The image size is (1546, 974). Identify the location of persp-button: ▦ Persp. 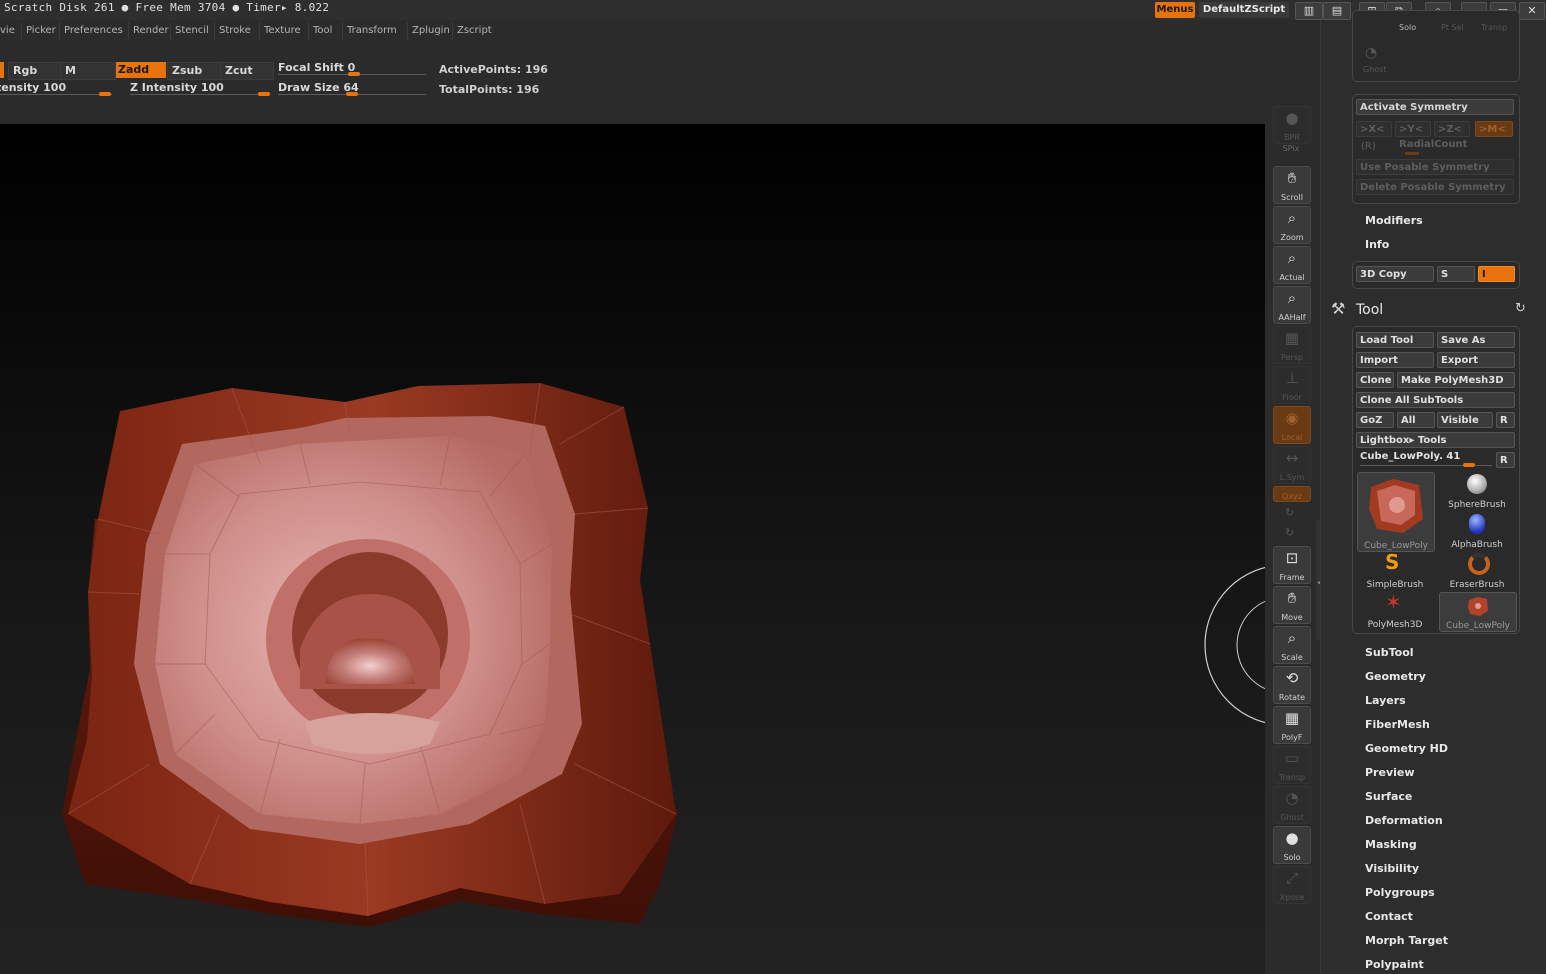
(1292, 345).